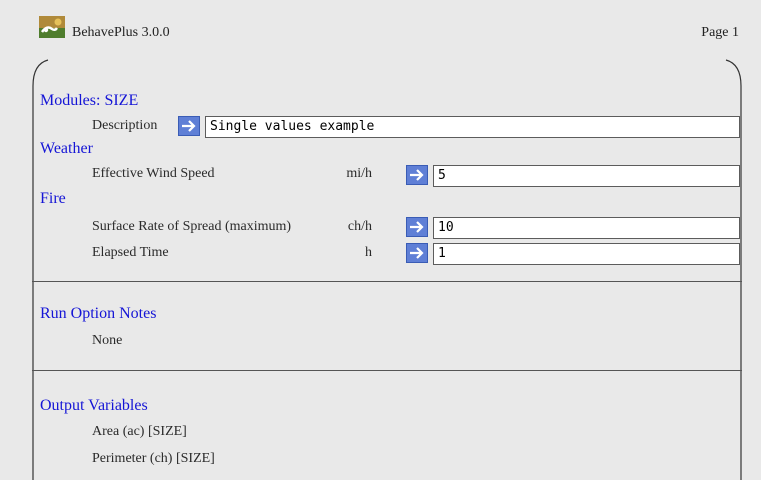  What do you see at coordinates (153, 458) in the screenshot?
I see `output-variable-item: Perimeter (ch) [SIZE]` at bounding box center [153, 458].